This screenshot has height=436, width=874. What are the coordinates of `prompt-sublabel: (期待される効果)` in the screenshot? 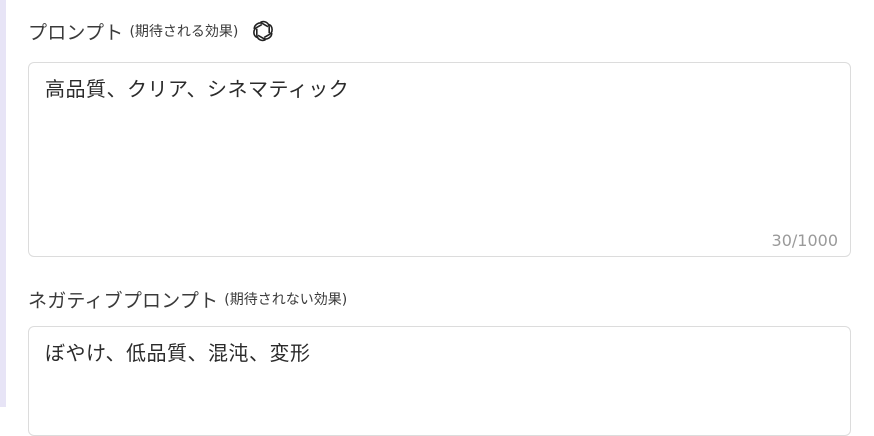 It's located at (184, 32).